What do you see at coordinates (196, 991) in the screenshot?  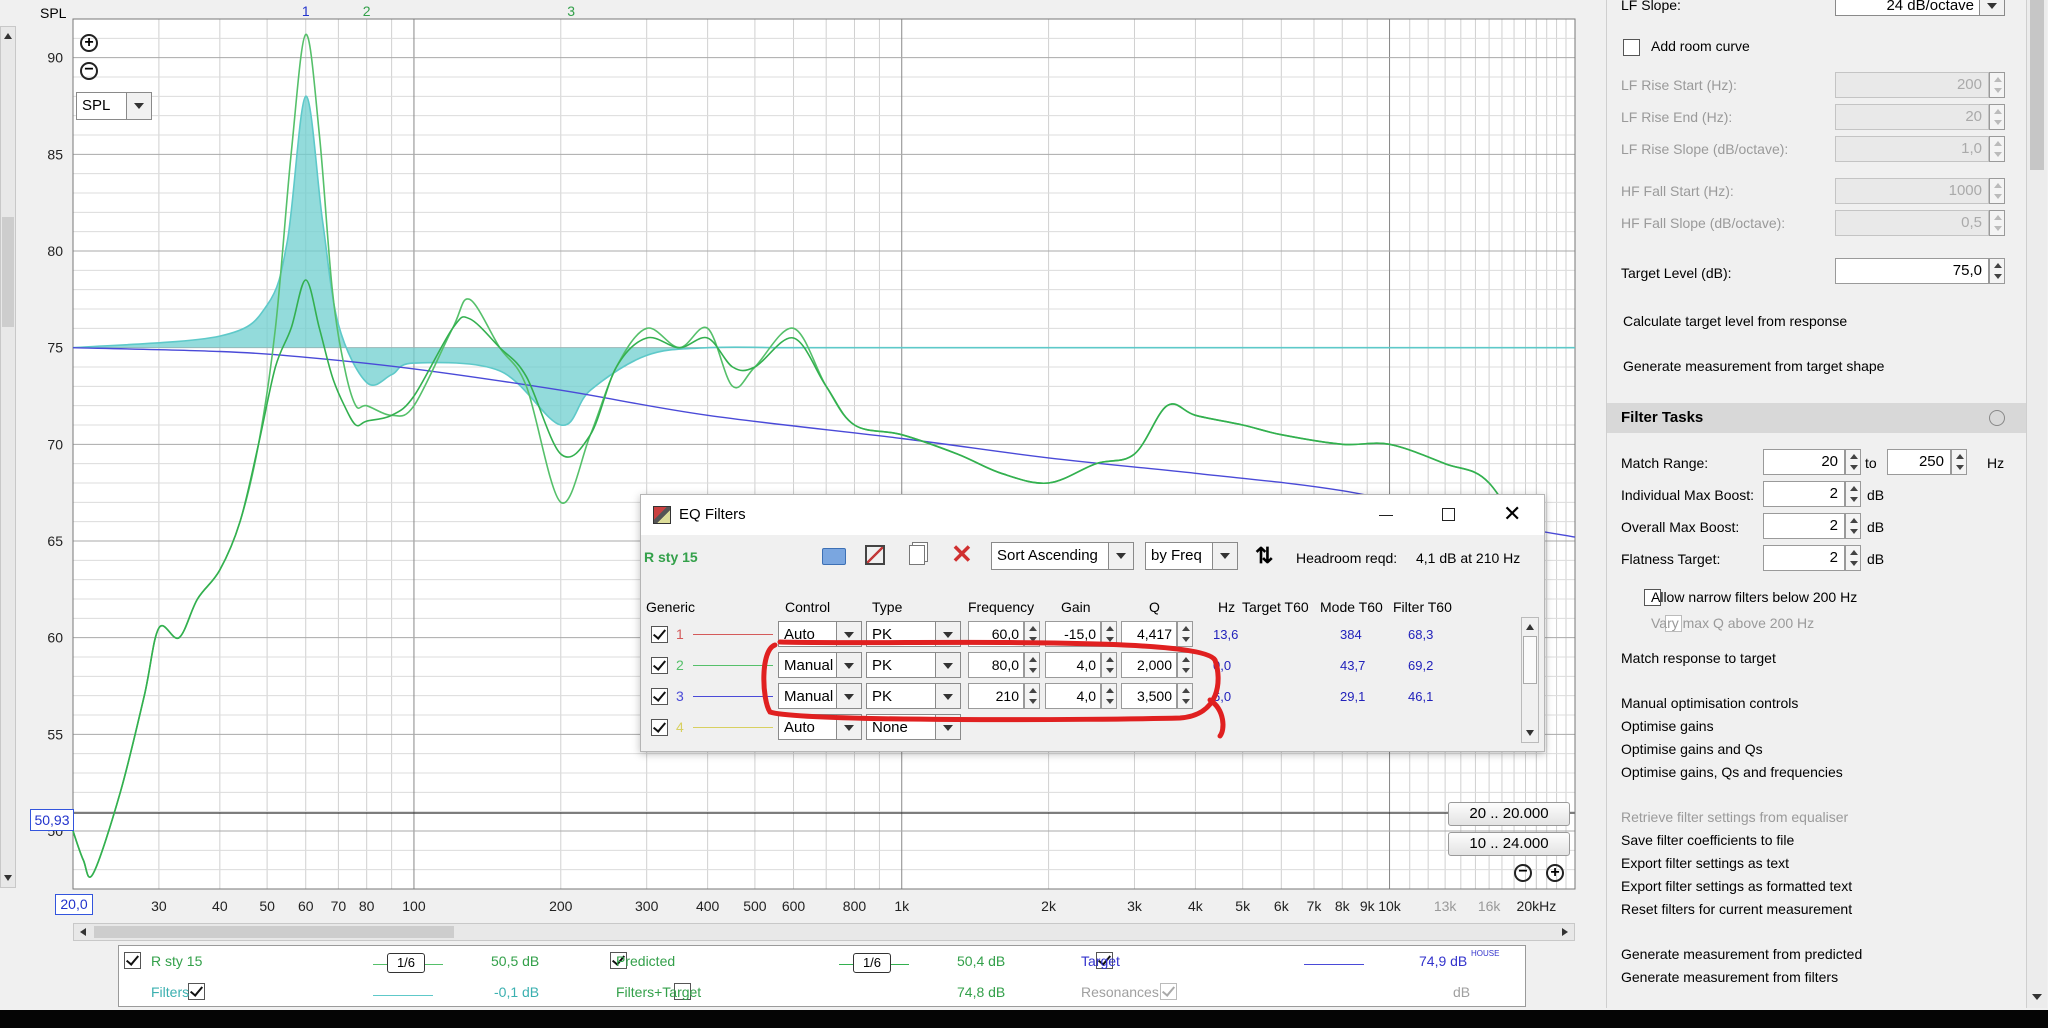 I see `filters-checkbox` at bounding box center [196, 991].